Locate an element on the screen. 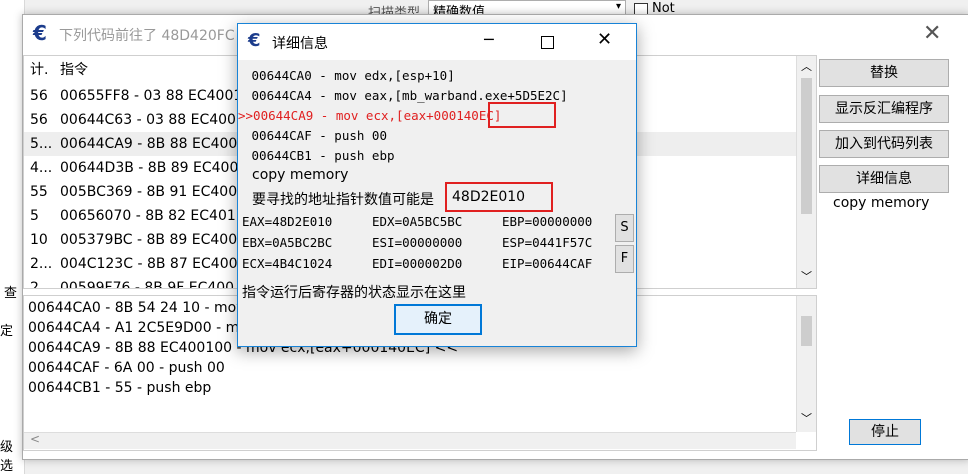 This screenshot has width=968, height=474. replace-button: 替换 is located at coordinates (884, 73).